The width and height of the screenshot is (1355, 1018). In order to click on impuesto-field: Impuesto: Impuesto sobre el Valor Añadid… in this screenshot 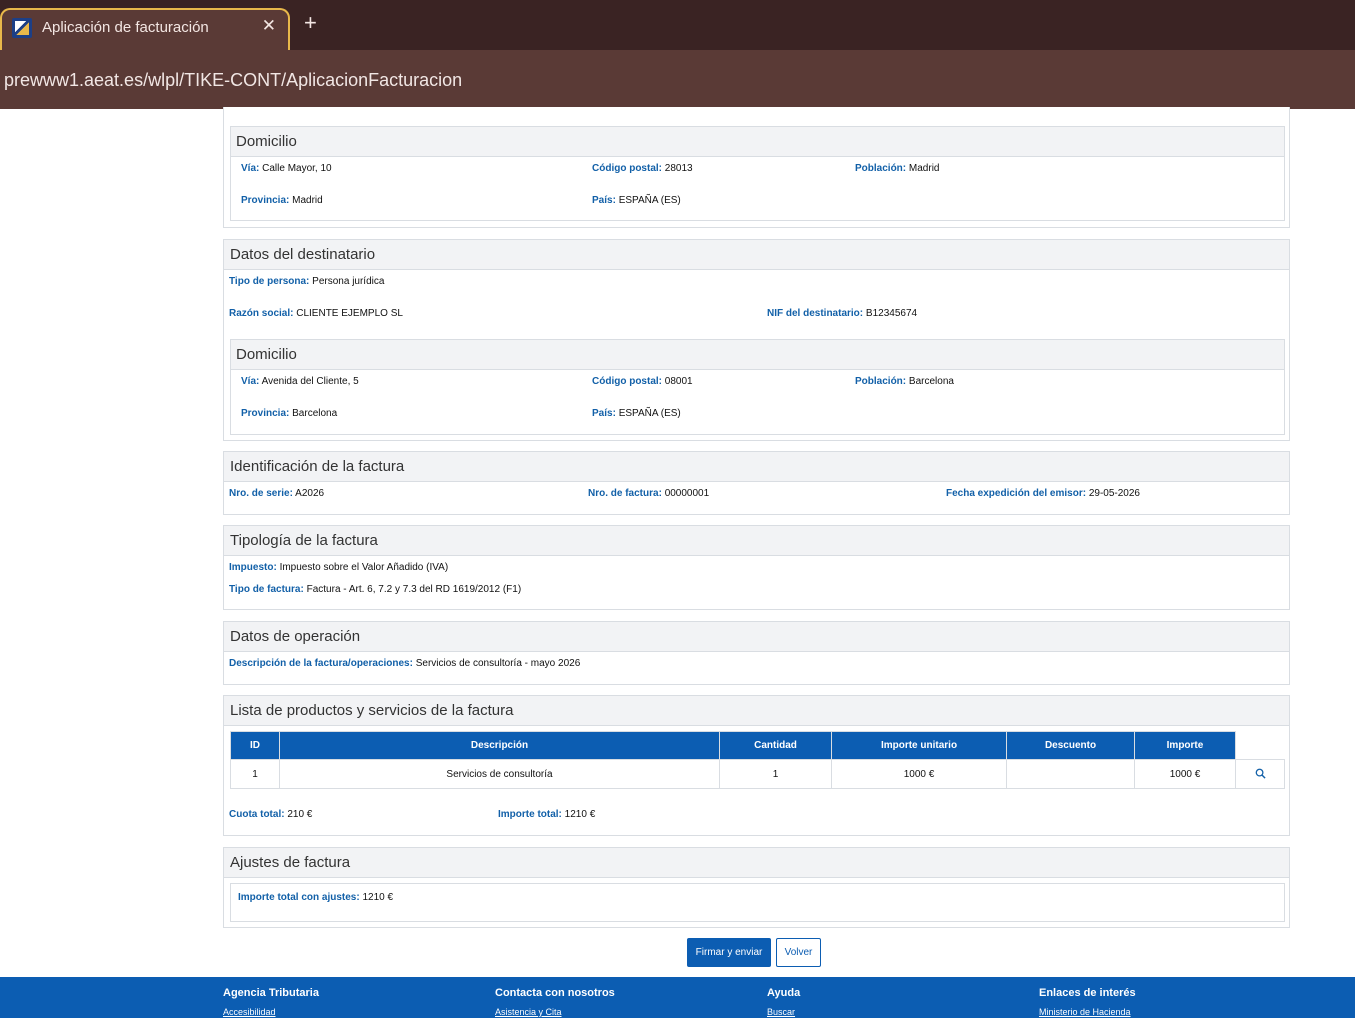, I will do `click(339, 567)`.